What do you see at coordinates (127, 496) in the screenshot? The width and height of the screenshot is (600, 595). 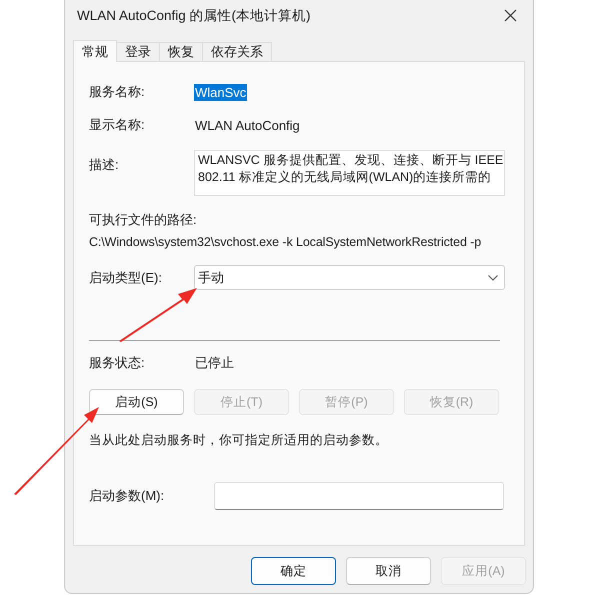 I see `field-label: 启动参数(M):` at bounding box center [127, 496].